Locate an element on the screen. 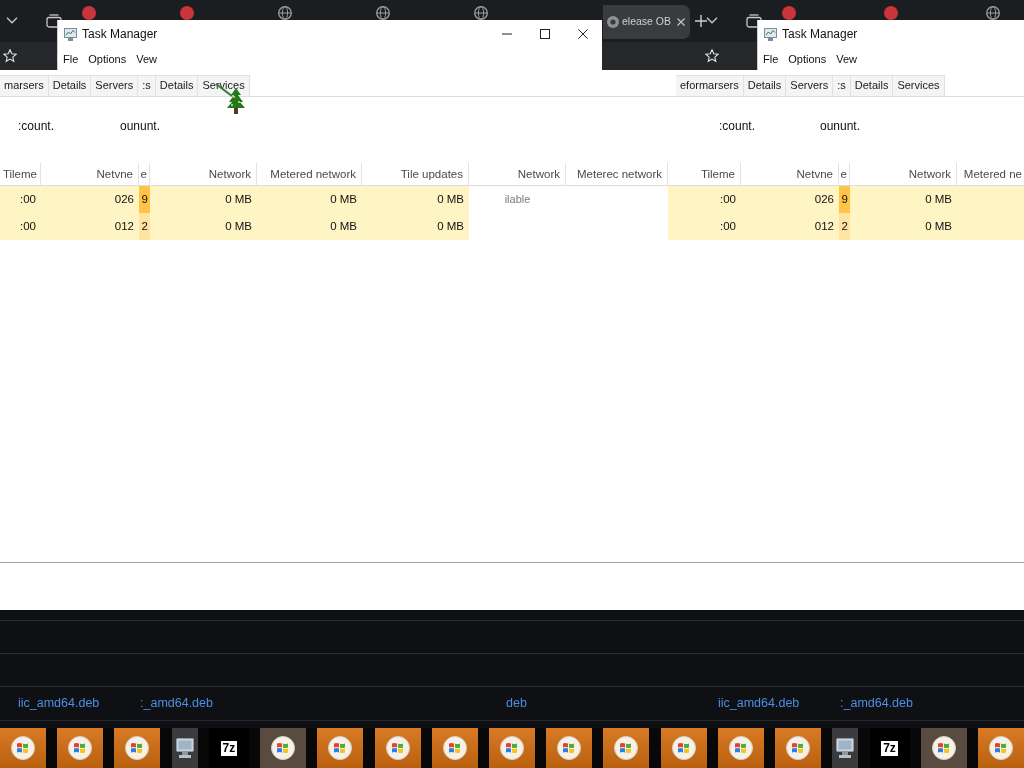 The image size is (1024, 768). tab: marsers is located at coordinates (24, 85).